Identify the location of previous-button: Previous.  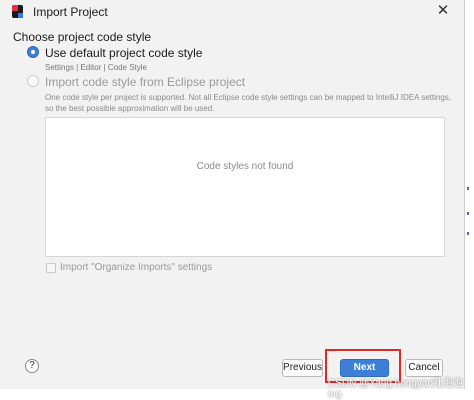
(302, 368).